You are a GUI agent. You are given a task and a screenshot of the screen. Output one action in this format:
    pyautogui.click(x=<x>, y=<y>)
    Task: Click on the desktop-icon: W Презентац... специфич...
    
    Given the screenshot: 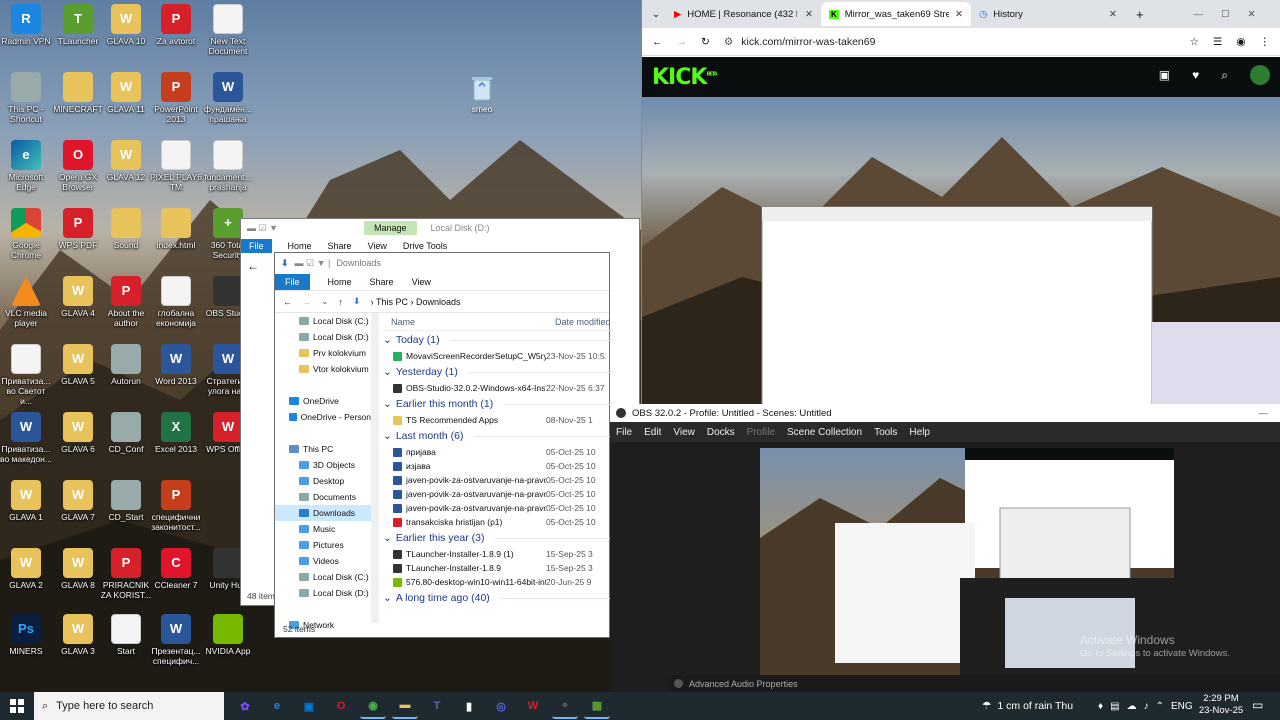 What is the action you would take?
    pyautogui.click(x=176, y=640)
    